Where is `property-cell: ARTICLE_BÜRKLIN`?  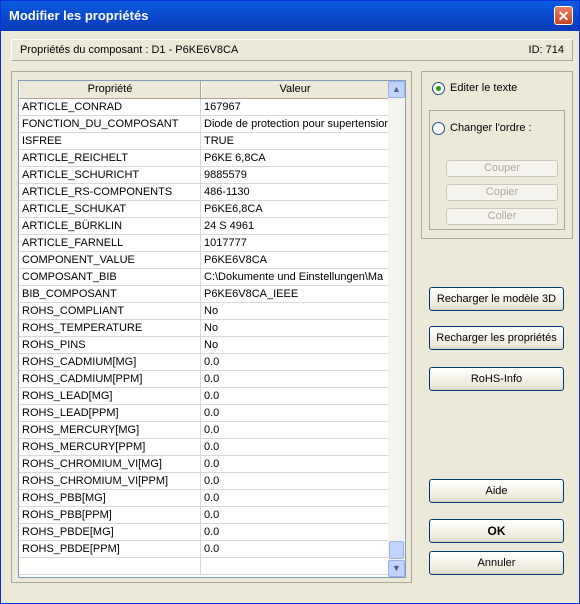 property-cell: ARTICLE_BÜRKLIN is located at coordinates (110, 226).